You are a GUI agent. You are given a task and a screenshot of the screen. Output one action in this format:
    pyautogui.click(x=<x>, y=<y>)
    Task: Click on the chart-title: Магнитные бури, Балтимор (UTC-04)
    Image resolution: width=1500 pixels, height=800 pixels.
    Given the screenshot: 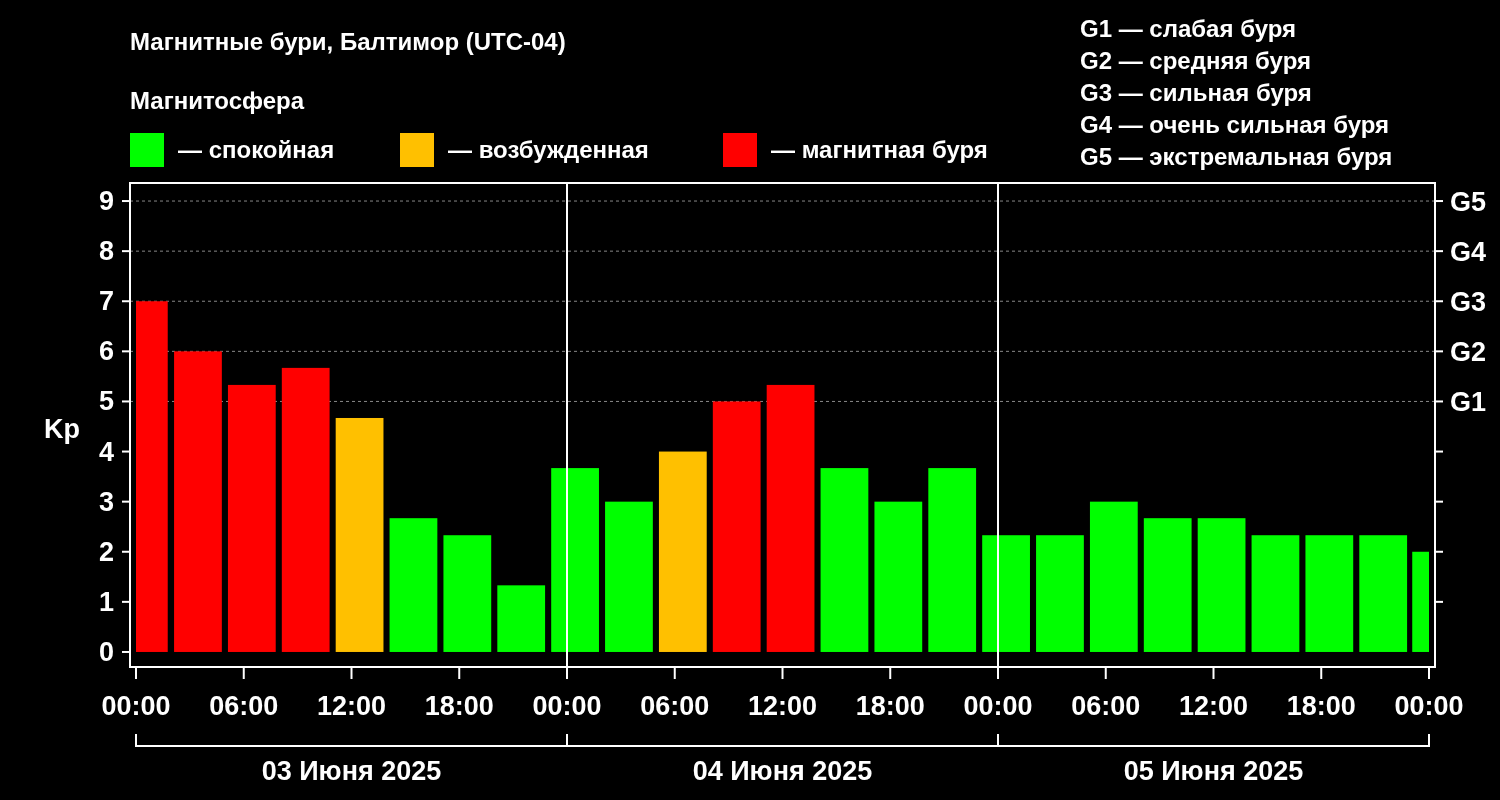 What is the action you would take?
    pyautogui.click(x=348, y=41)
    